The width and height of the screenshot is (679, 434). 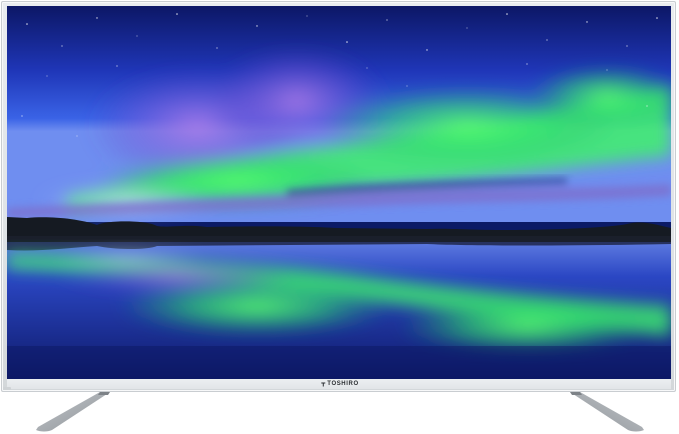 I want to click on brand-logo: TOSHIRO, so click(x=339, y=384).